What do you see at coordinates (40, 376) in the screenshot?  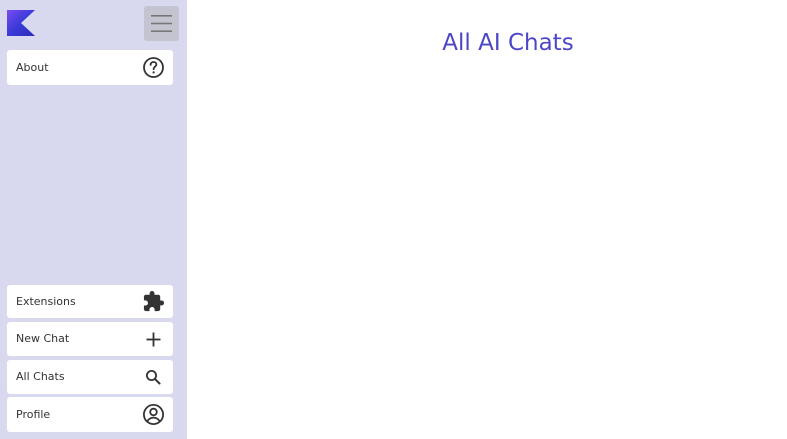 I see `sidebar-item-label: All Chats` at bounding box center [40, 376].